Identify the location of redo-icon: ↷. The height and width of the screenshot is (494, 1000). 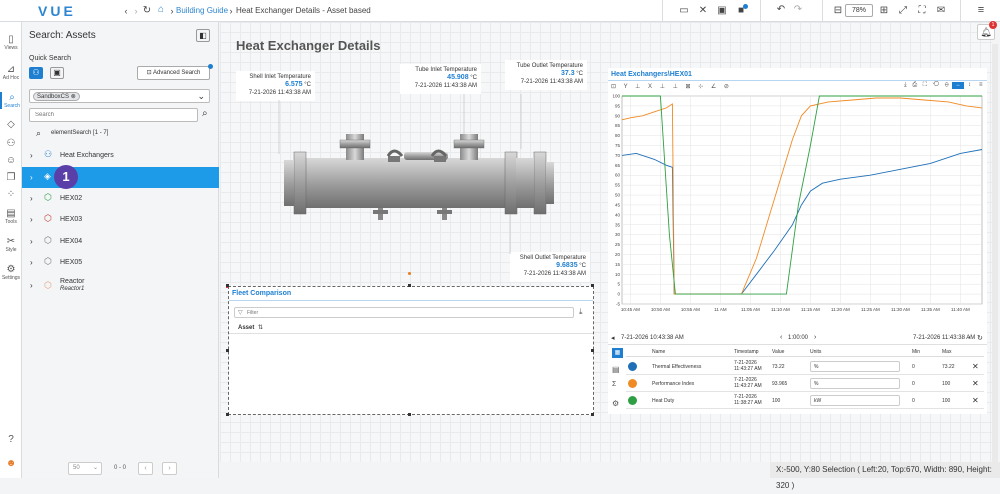
(798, 10).